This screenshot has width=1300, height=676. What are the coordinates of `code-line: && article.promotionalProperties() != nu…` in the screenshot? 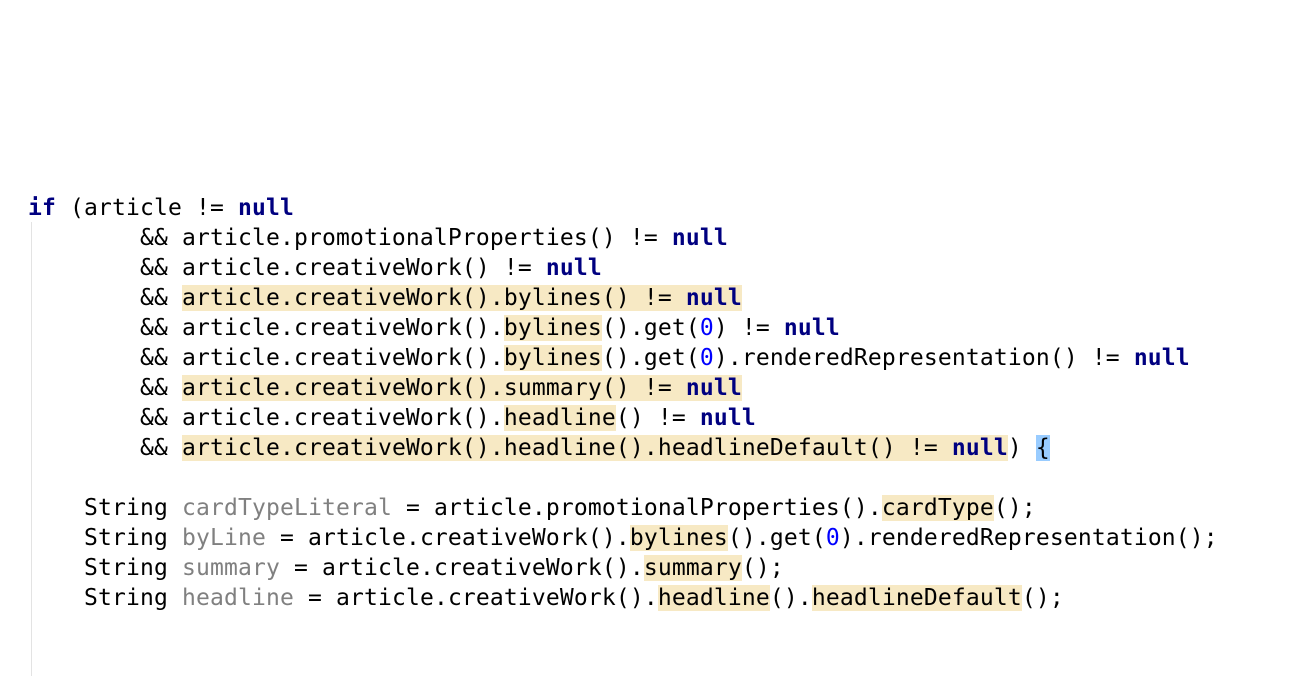 It's located at (378, 238).